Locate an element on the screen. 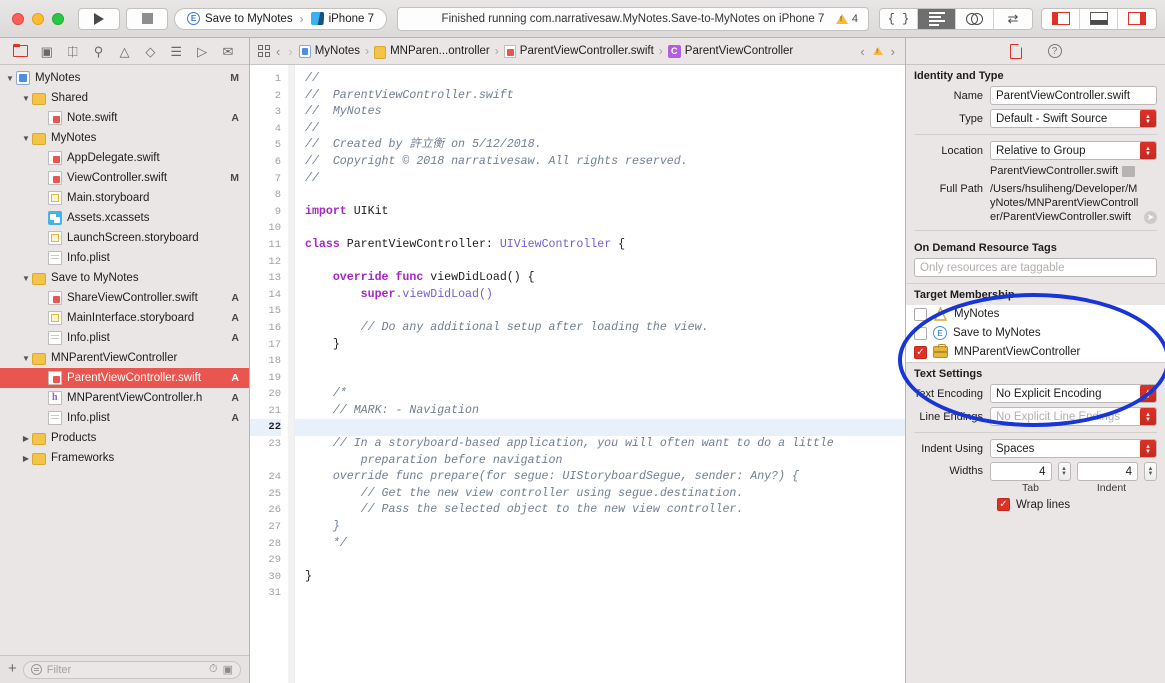  file-tree-row: Main.storyboard is located at coordinates (124, 198).